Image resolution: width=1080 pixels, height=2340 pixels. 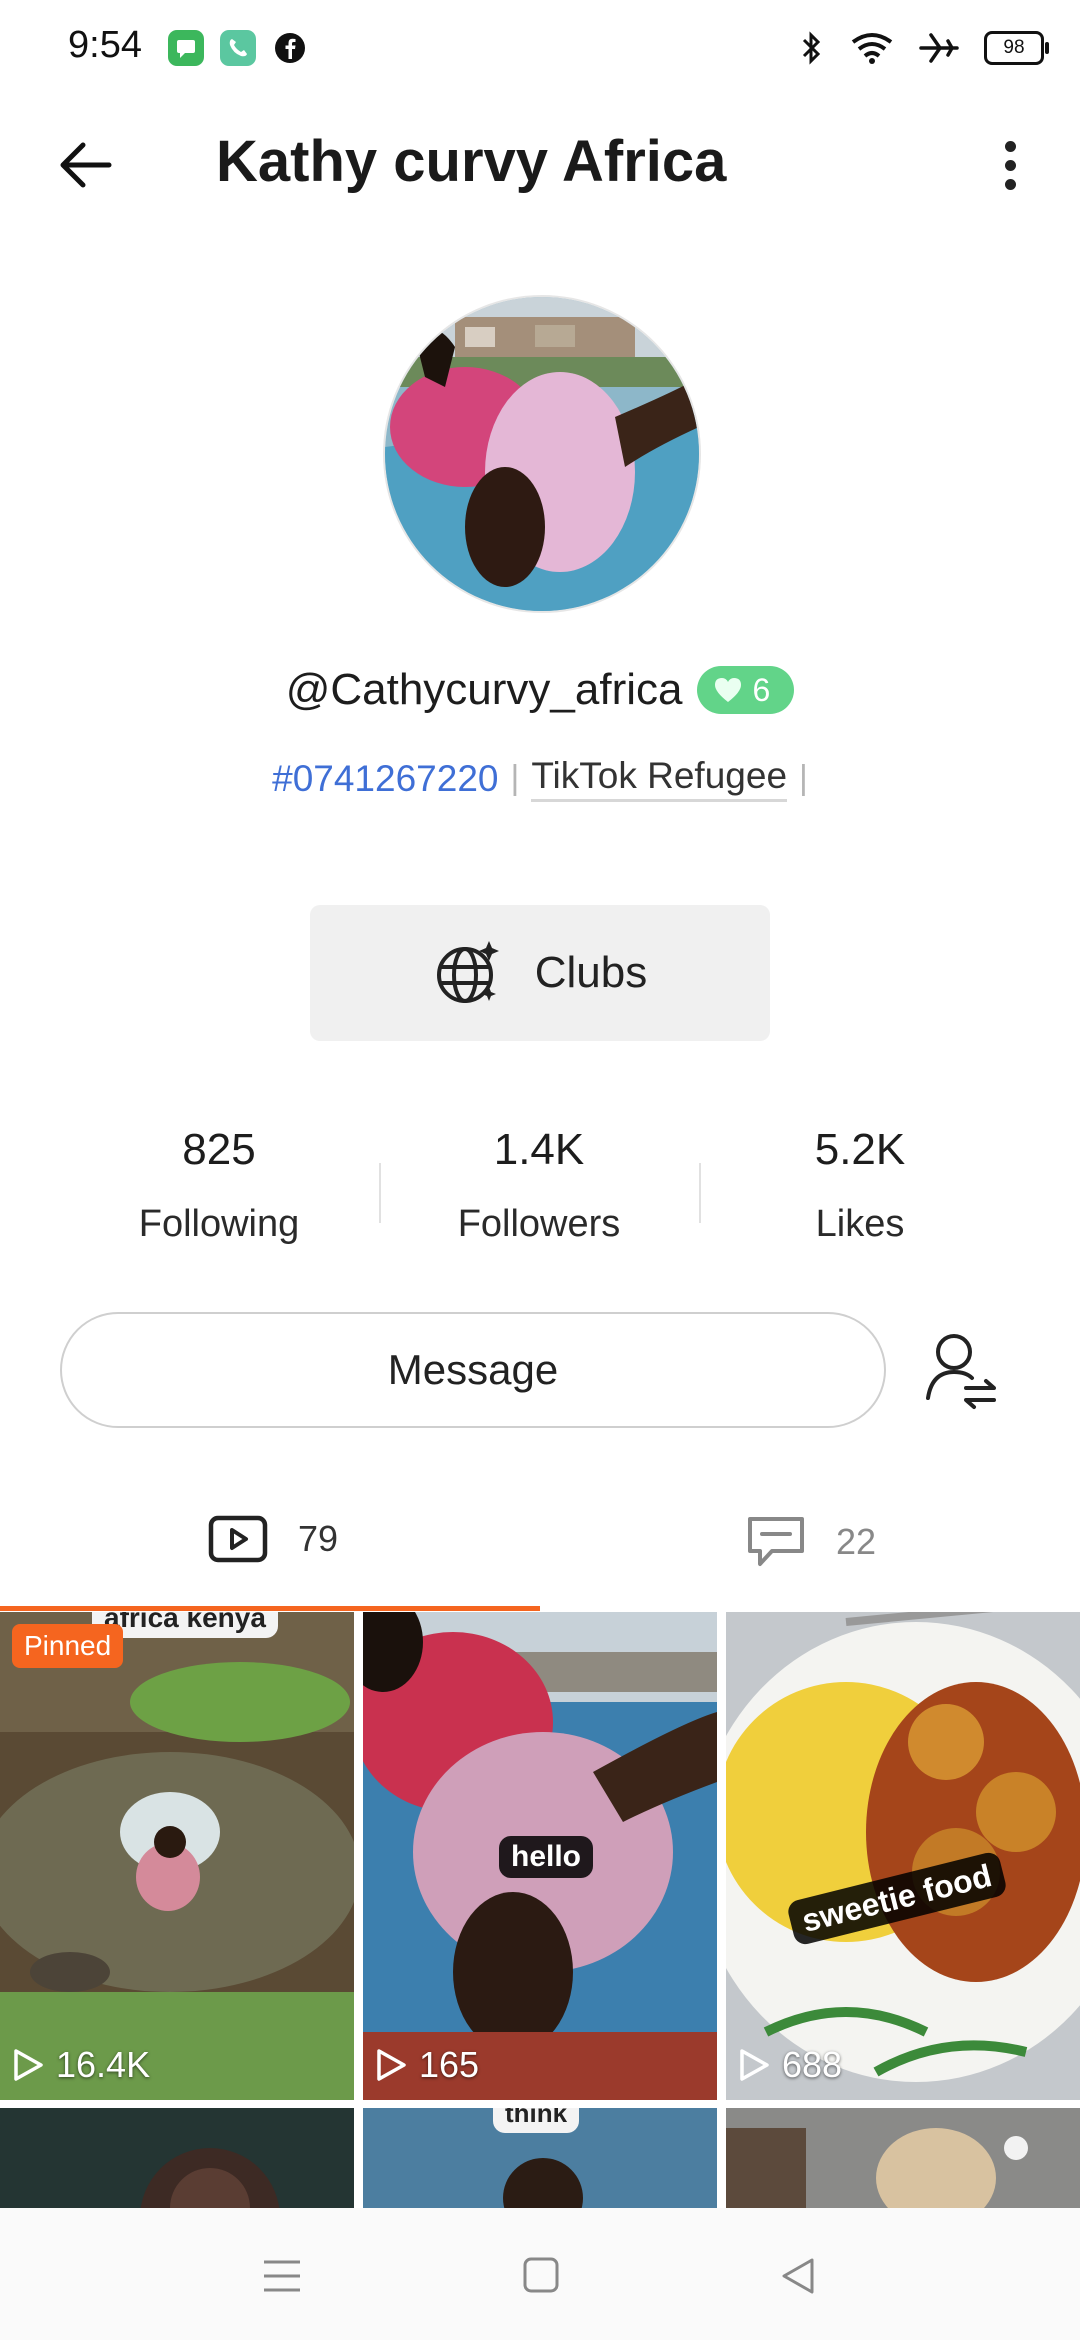 What do you see at coordinates (727, 690) in the screenshot?
I see `heart-icon` at bounding box center [727, 690].